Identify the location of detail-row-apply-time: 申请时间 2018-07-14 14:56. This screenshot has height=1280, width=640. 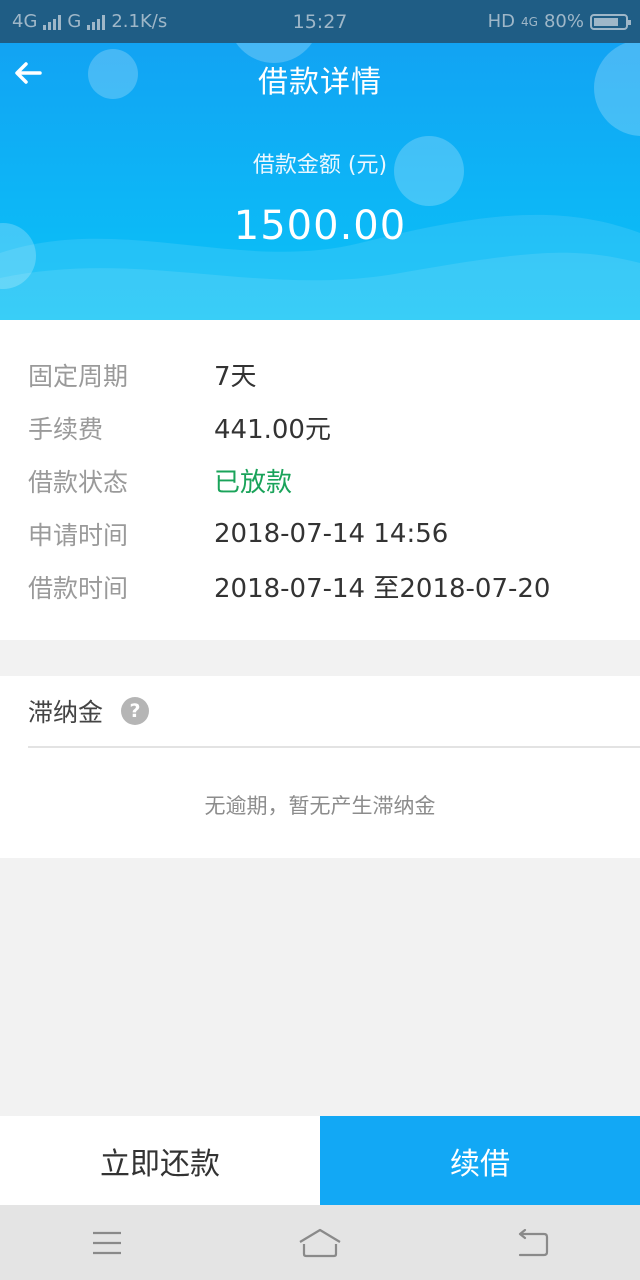
(320, 533).